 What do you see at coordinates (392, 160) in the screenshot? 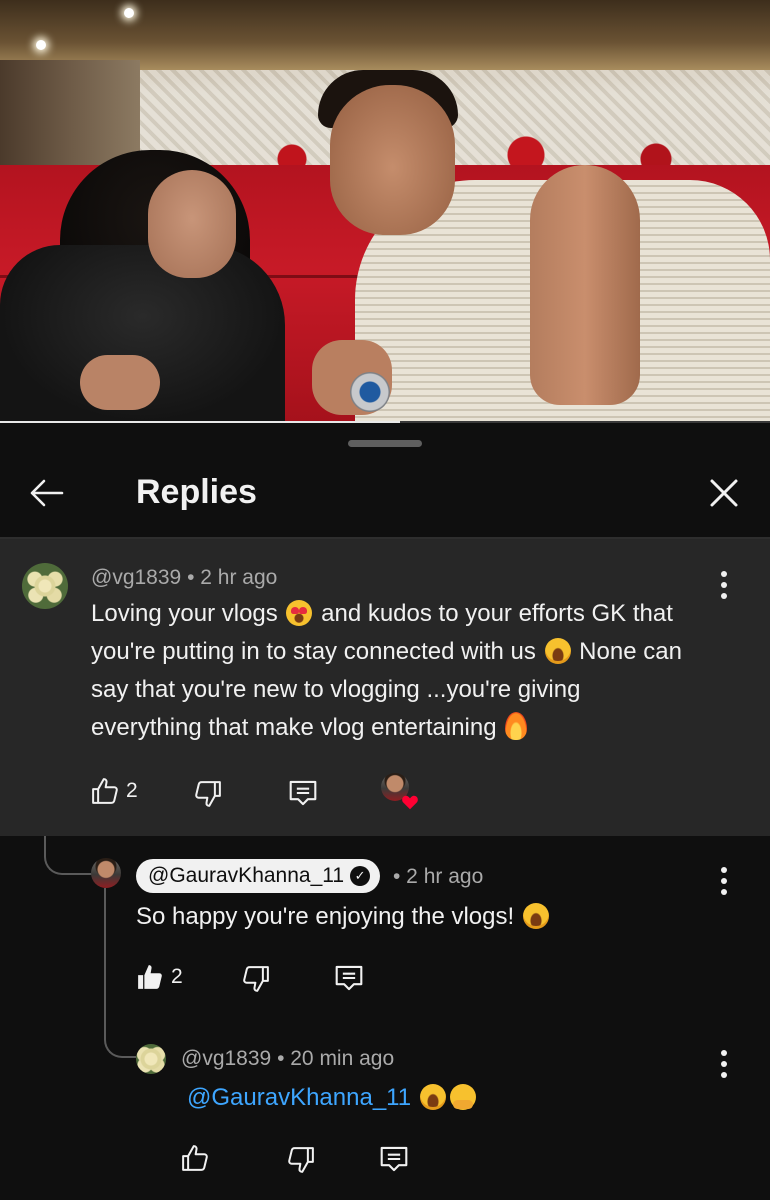
I see `video-man-head` at bounding box center [392, 160].